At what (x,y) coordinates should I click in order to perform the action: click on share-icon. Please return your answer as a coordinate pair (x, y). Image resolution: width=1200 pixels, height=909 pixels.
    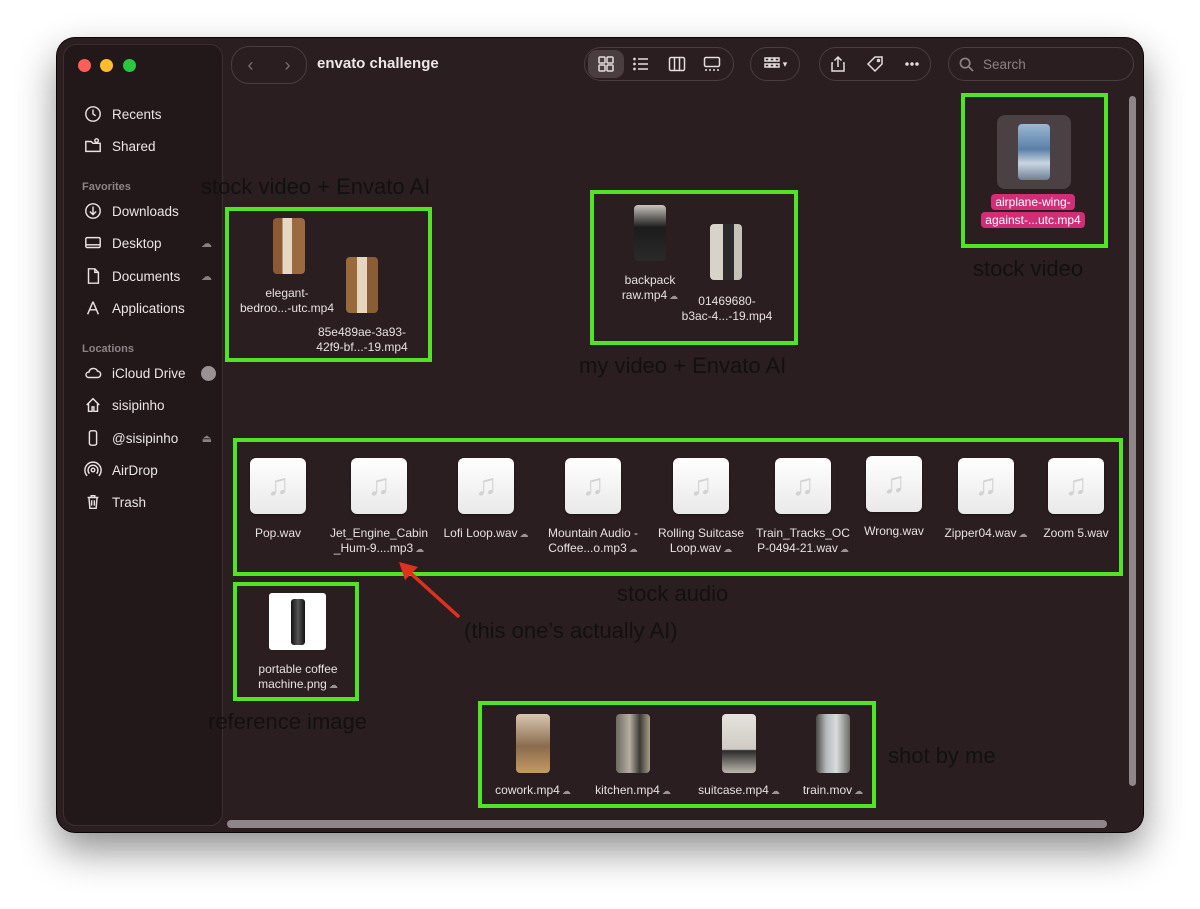
    Looking at the image, I should click on (838, 64).